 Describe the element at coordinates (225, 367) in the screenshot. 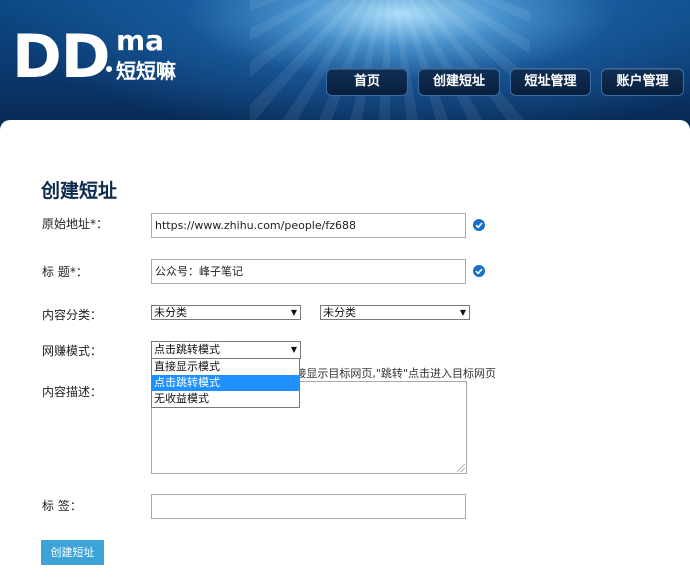

I see `earn-mode-option-direct: 直接显示模式` at that location.